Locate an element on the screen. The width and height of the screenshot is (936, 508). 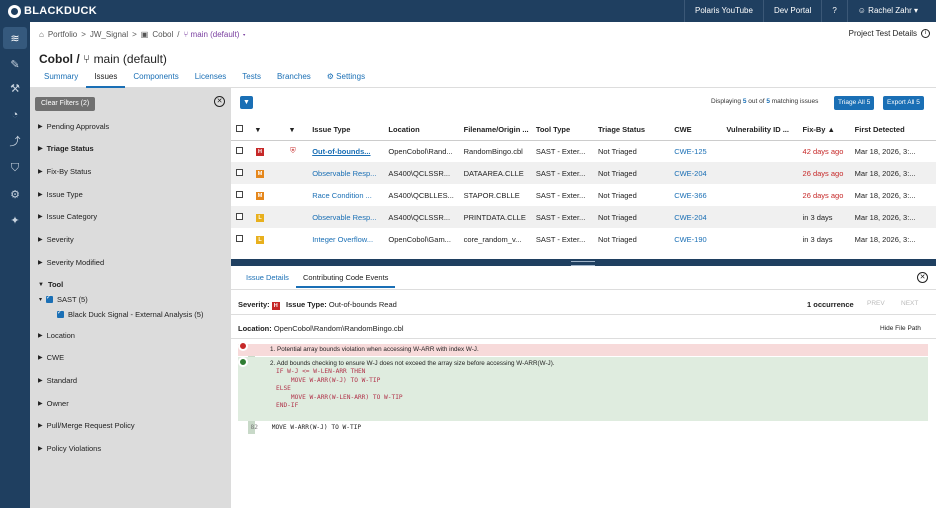
filter-severity: ▶ Severity is located at coordinates (56, 239).